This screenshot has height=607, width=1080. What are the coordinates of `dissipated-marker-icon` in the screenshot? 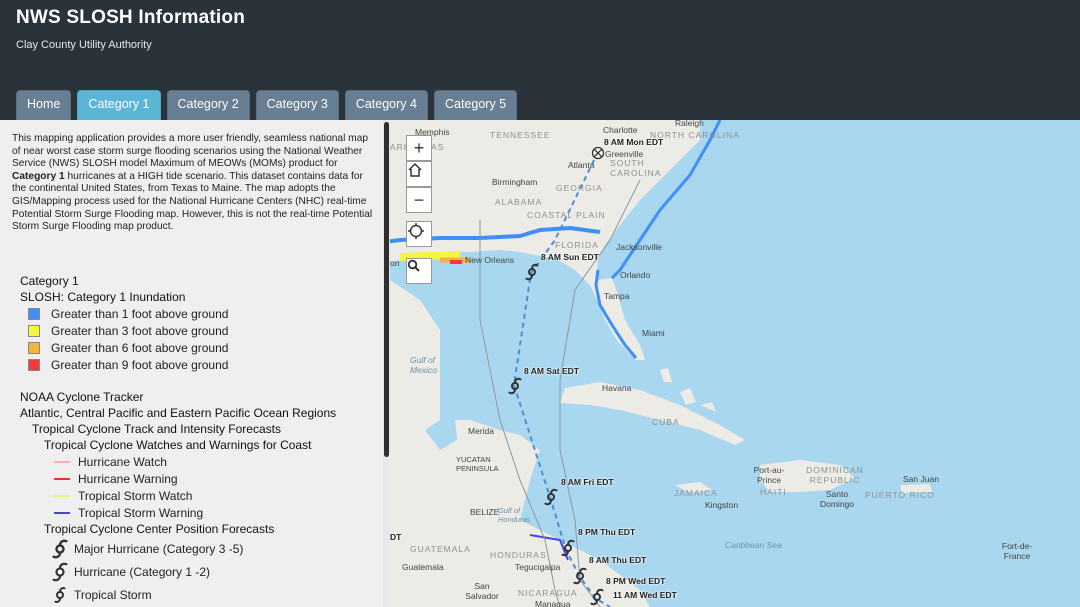 It's located at (598, 153).